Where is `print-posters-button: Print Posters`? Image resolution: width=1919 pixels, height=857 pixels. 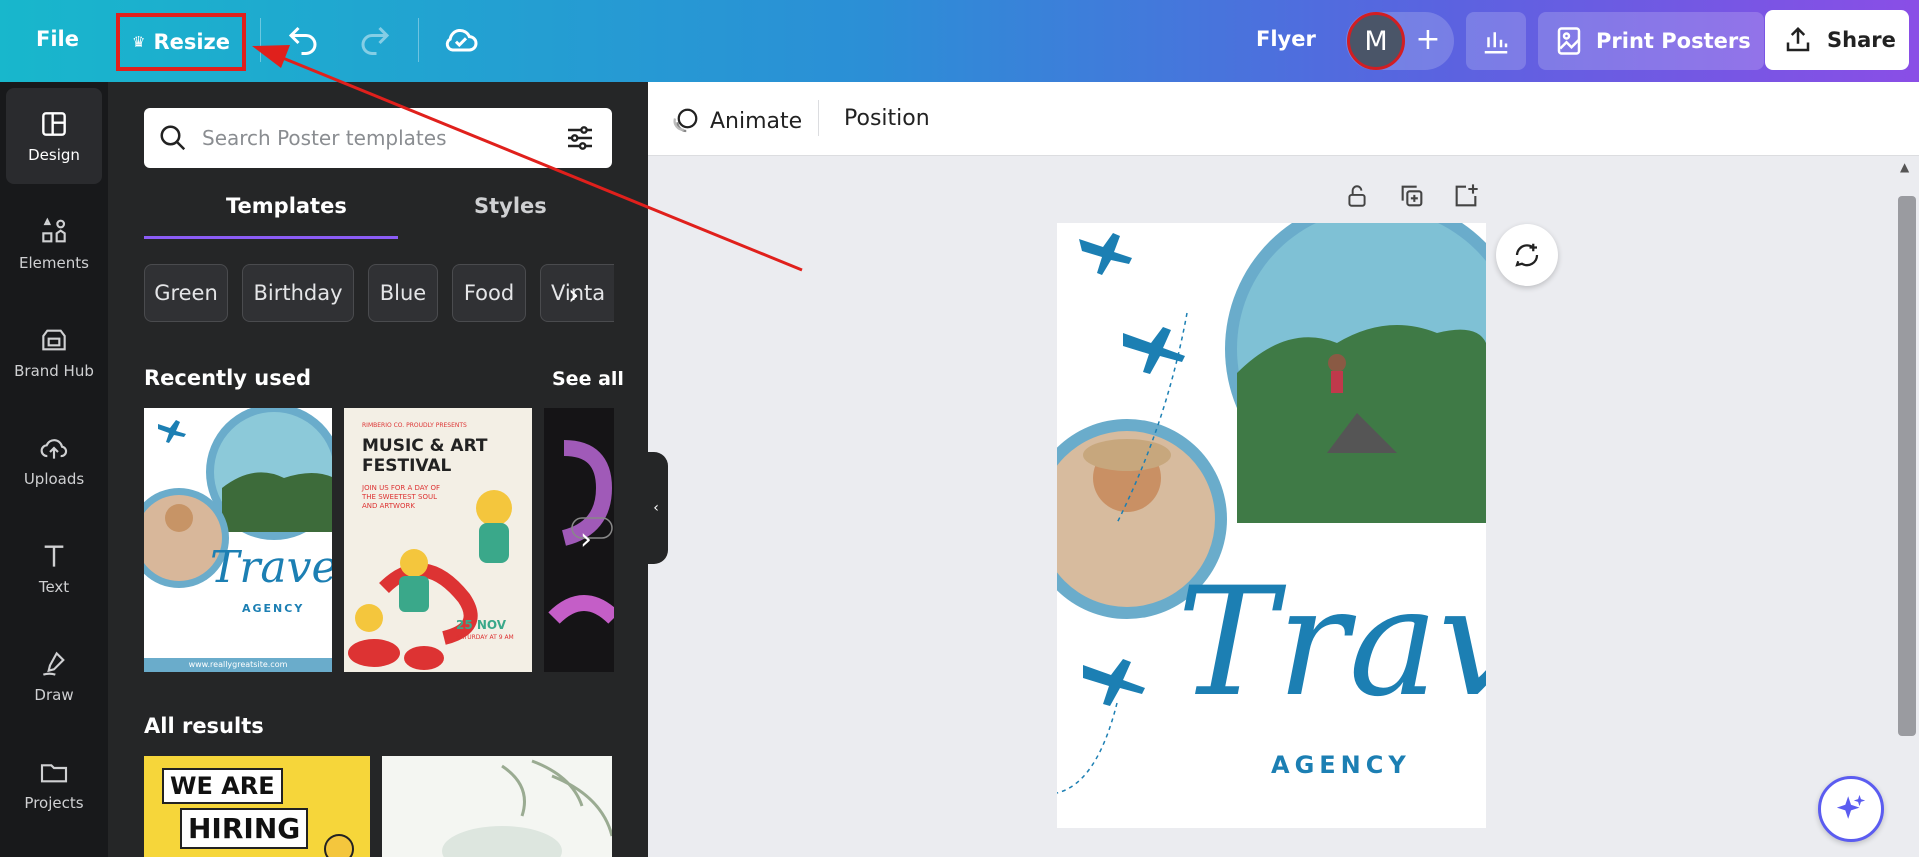 print-posters-button: Print Posters is located at coordinates (1651, 41).